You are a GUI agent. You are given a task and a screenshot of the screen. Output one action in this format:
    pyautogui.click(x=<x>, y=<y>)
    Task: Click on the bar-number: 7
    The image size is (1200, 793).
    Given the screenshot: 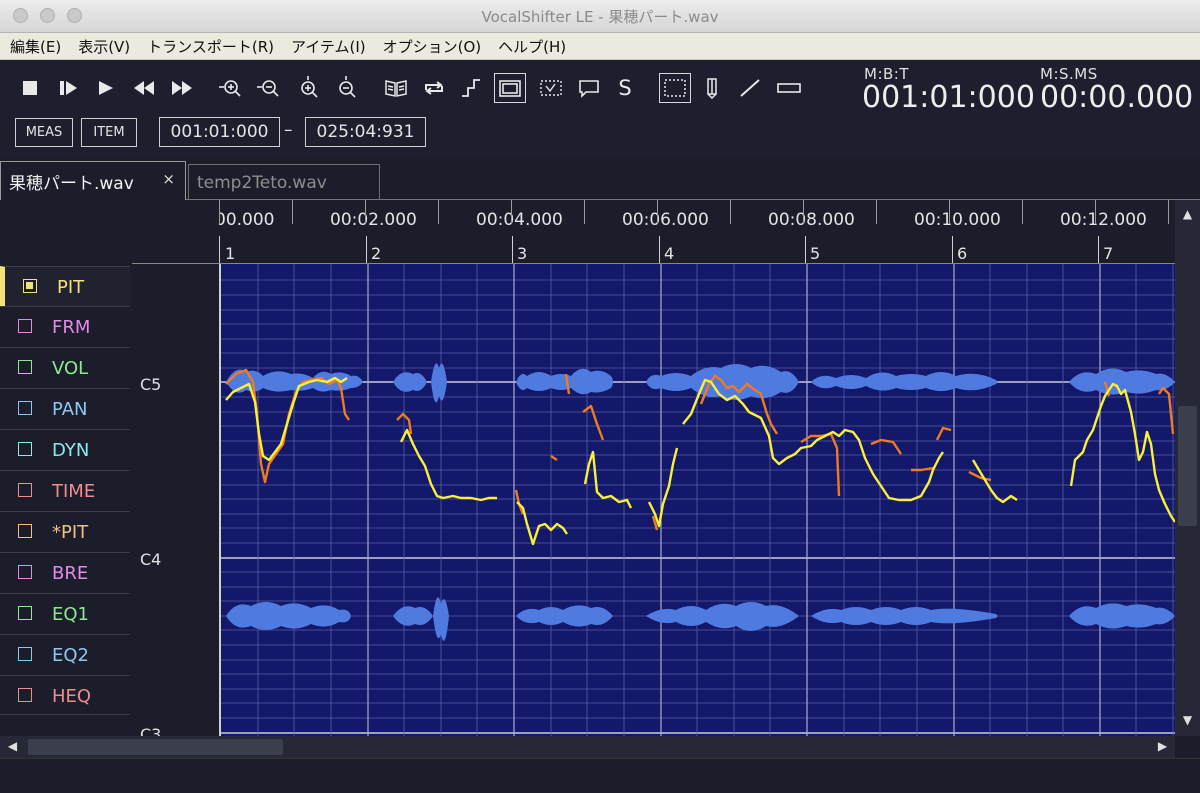 What is the action you would take?
    pyautogui.click(x=1108, y=253)
    